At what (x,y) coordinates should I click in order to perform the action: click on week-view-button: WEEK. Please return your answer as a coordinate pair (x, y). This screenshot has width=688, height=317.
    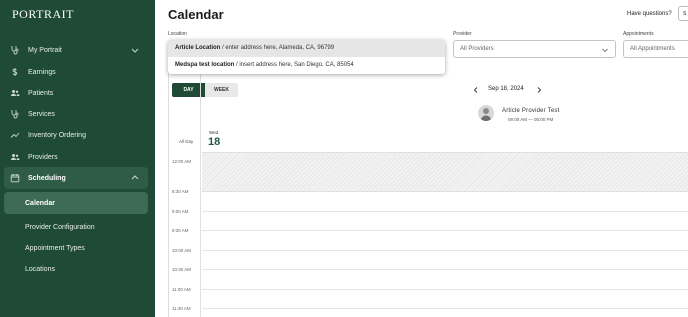
    Looking at the image, I should click on (221, 90).